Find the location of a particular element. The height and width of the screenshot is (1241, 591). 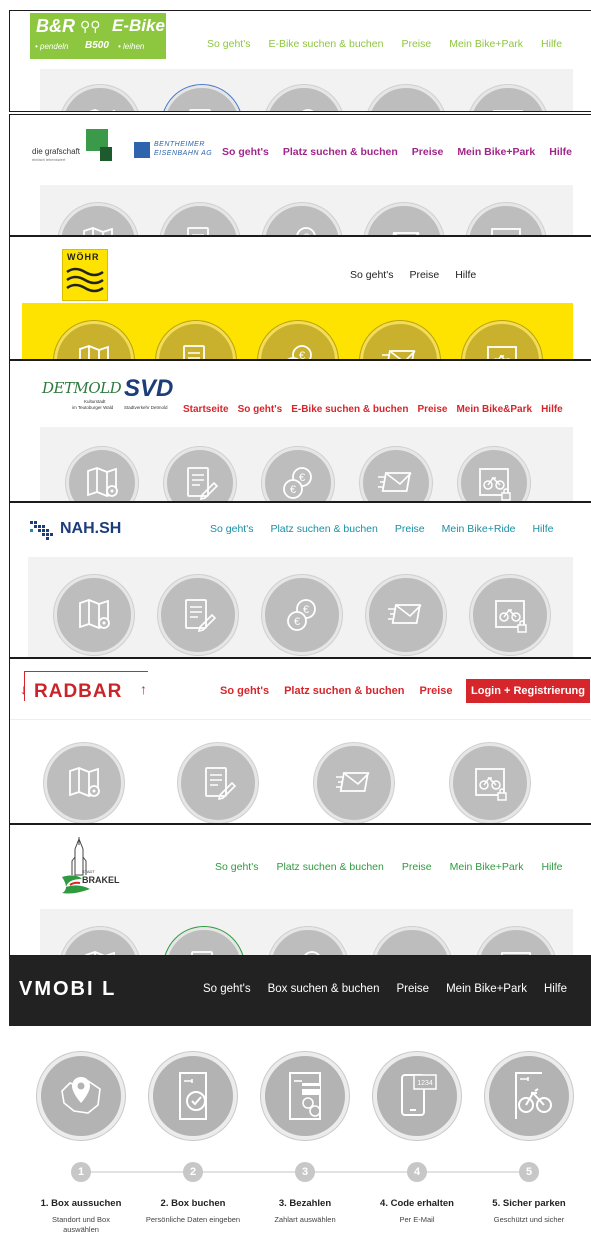

step-4-subtitle: Per E-Mail is located at coordinates (417, 1219).